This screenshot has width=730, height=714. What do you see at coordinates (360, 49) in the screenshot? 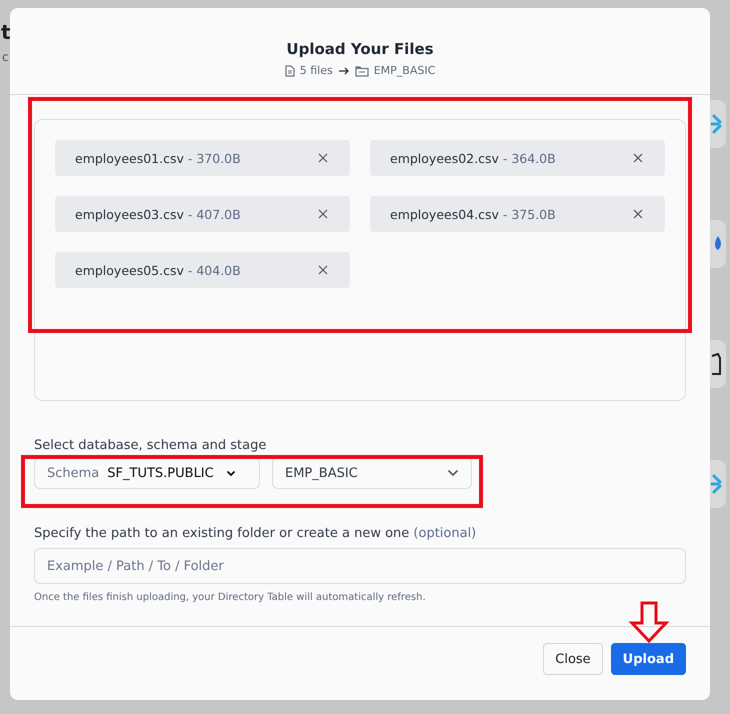
I see `dialog-title: Upload Your Files` at bounding box center [360, 49].